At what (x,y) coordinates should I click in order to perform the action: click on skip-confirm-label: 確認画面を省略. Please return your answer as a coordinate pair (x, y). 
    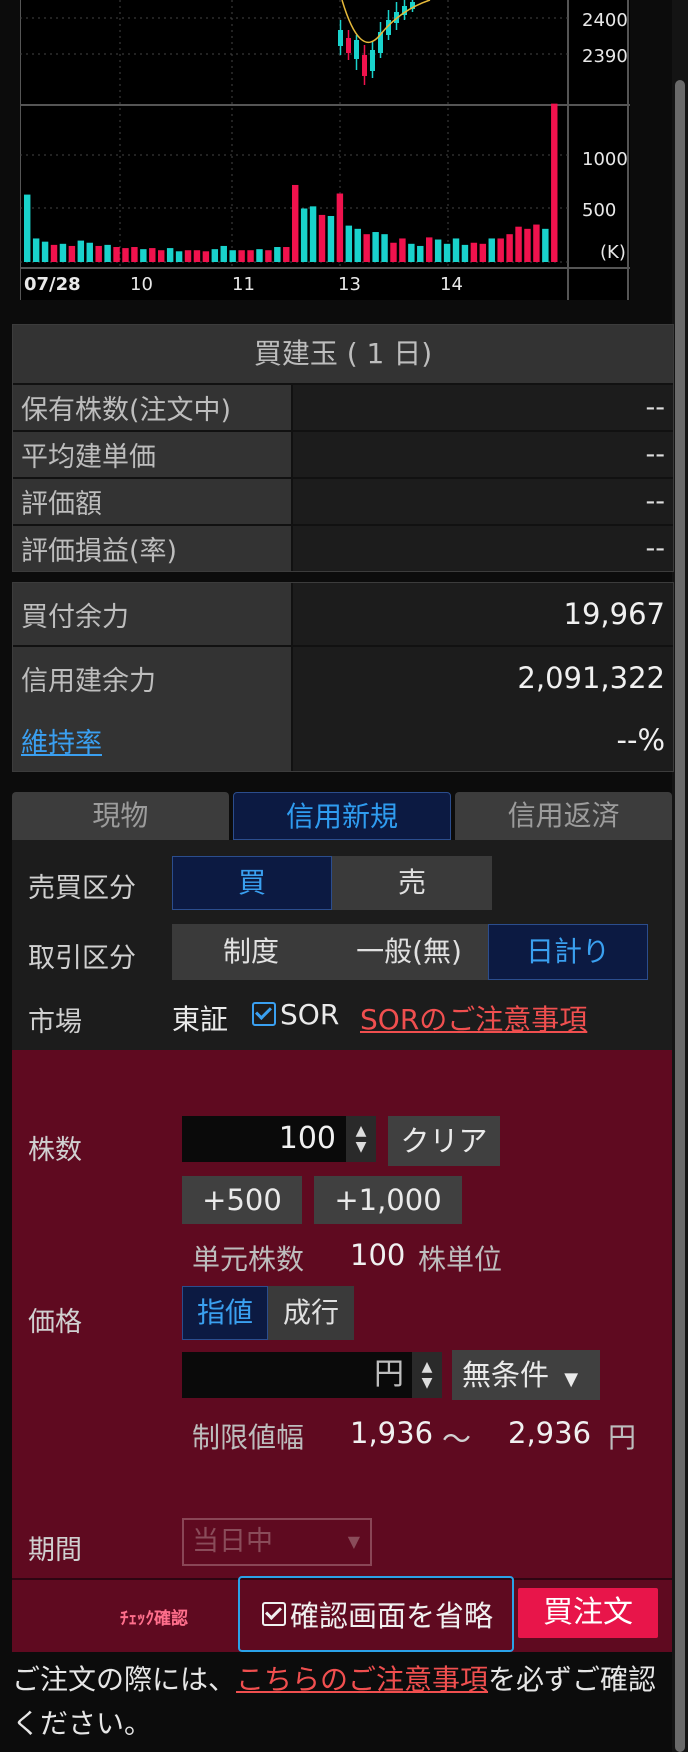
    Looking at the image, I should click on (392, 1616).